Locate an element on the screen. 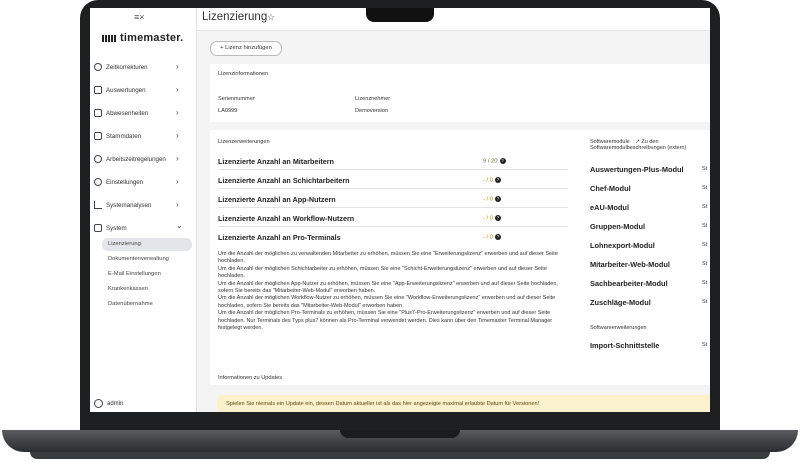  sidebar-subitem-lizenzierung: Lizenzierung is located at coordinates (147, 244).